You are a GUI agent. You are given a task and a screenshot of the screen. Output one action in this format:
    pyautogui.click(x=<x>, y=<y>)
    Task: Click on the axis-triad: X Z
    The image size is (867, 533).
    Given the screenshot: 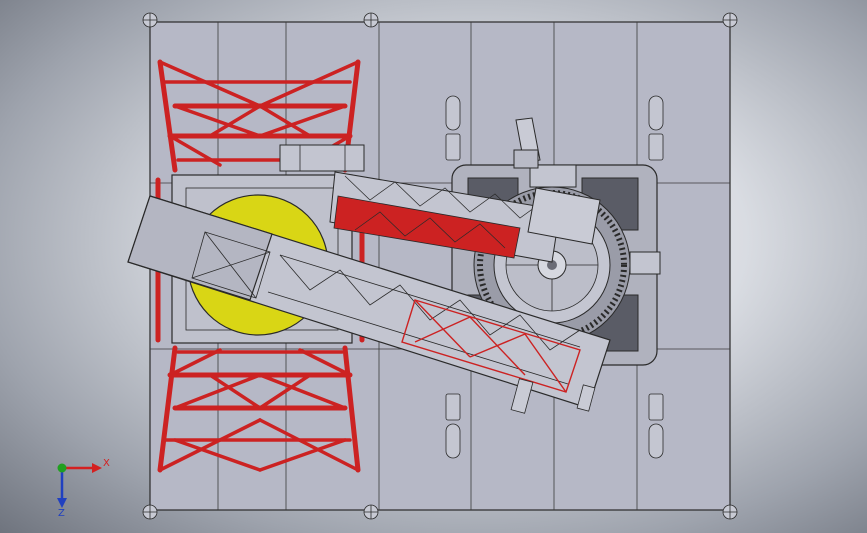 What is the action you would take?
    pyautogui.click(x=83, y=488)
    